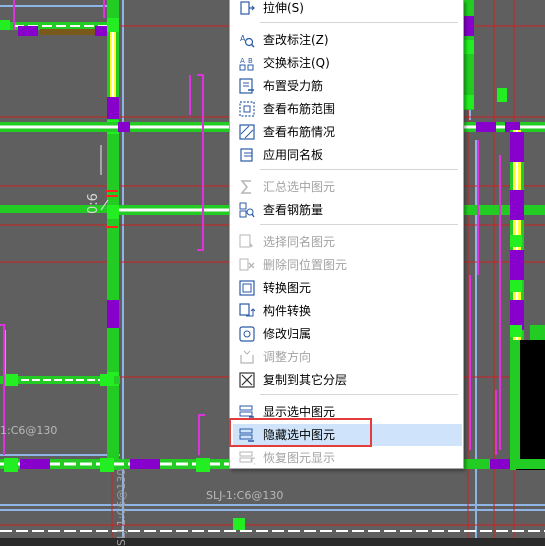 The height and width of the screenshot is (546, 545). What do you see at coordinates (299, 242) in the screenshot?
I see `menu-item-label: 选择同名图元` at bounding box center [299, 242].